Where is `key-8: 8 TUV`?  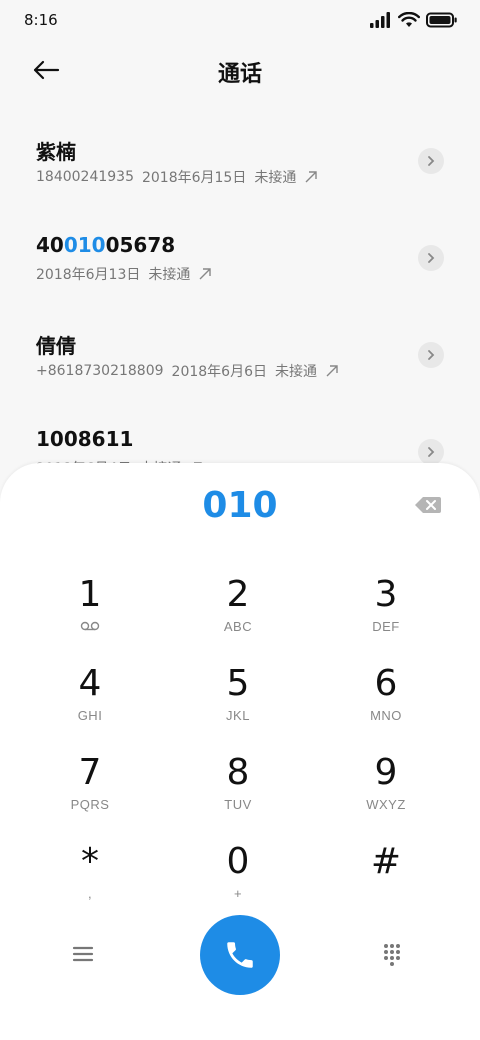
key-8: 8 TUV is located at coordinates (238, 791).